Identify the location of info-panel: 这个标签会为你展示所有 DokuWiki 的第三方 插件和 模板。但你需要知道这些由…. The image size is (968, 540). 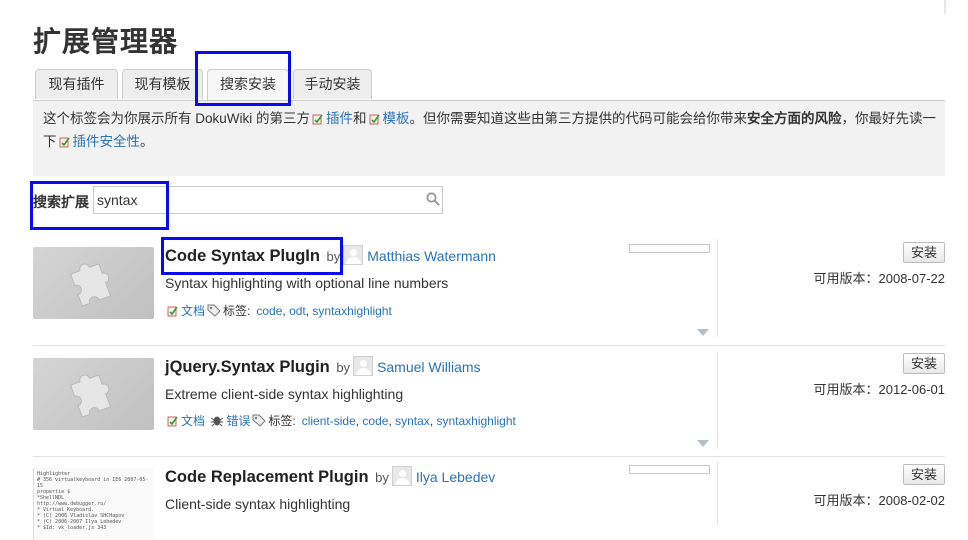
(489, 138).